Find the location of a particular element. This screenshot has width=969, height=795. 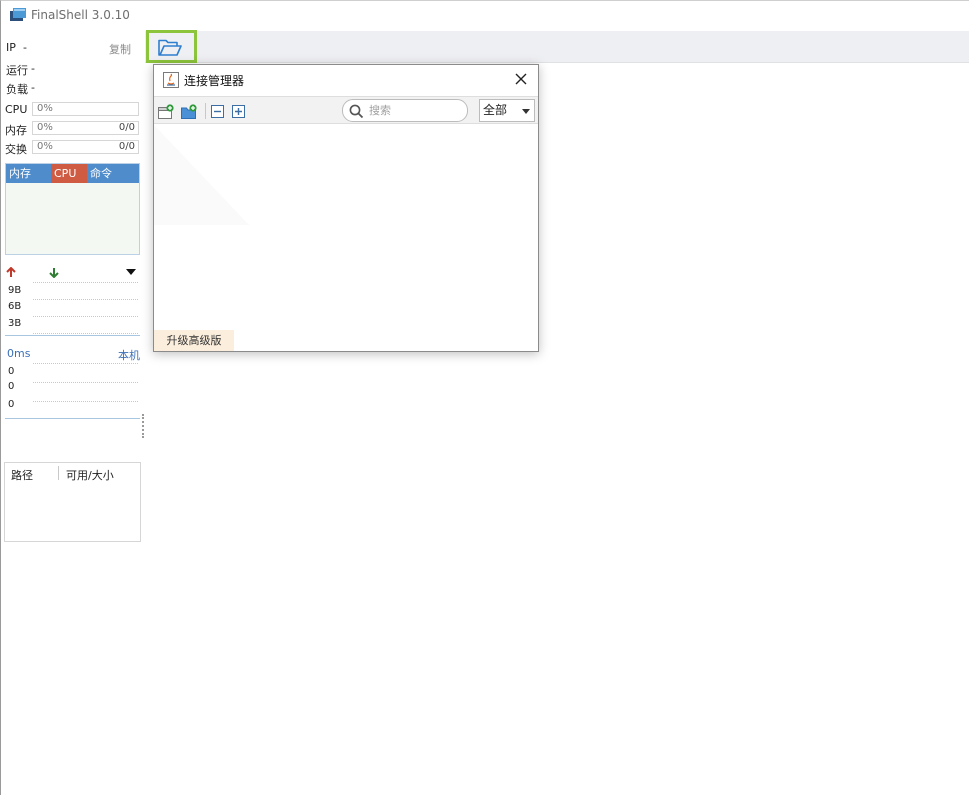

java-app-icon is located at coordinates (171, 80).